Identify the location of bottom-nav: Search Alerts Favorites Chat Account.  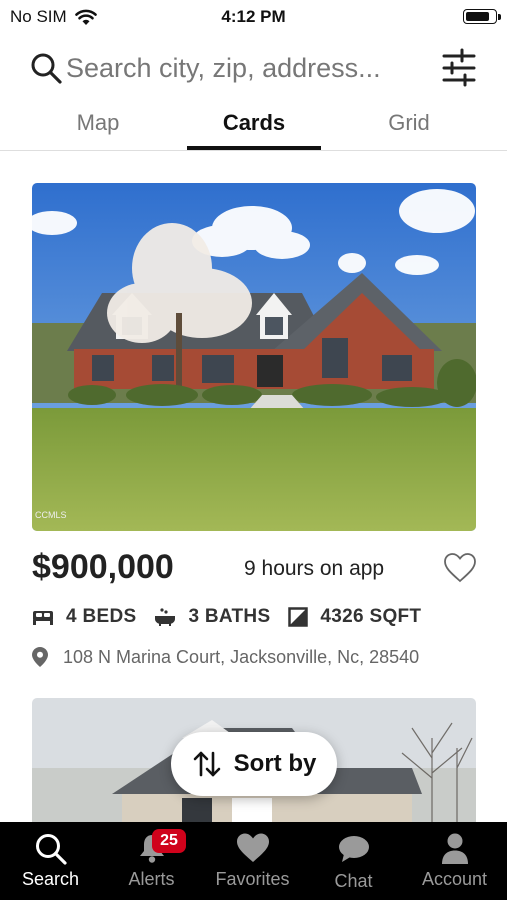
(253, 861).